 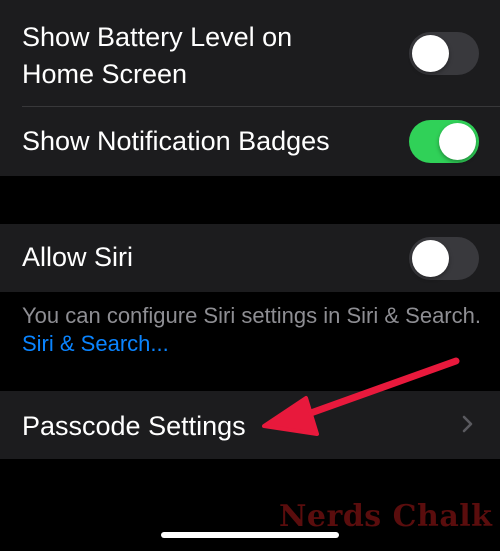 I want to click on battery-level-toggle, so click(x=444, y=53).